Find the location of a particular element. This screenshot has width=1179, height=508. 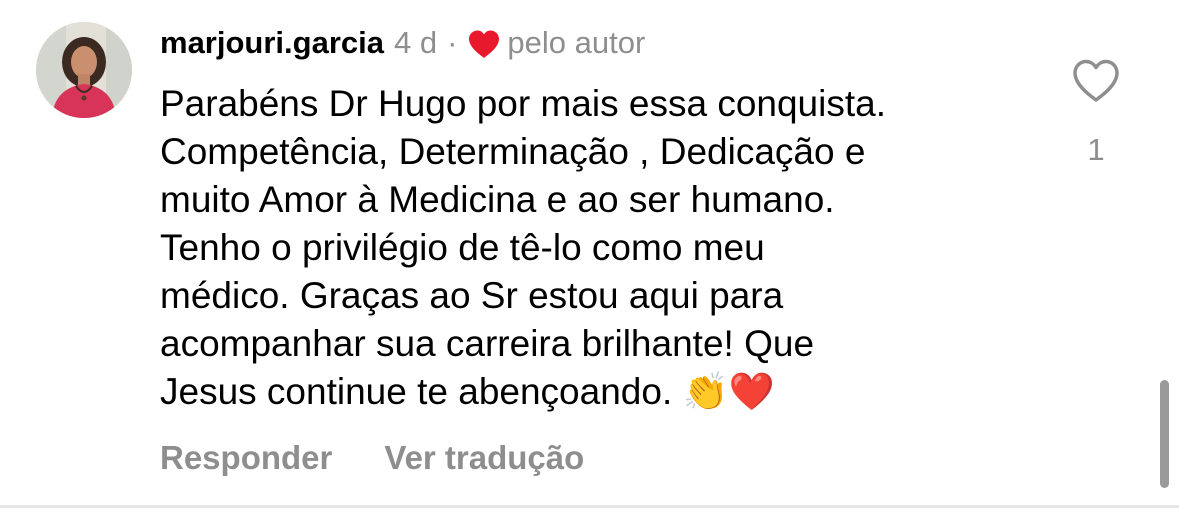

reply-button: Responder is located at coordinates (246, 458).